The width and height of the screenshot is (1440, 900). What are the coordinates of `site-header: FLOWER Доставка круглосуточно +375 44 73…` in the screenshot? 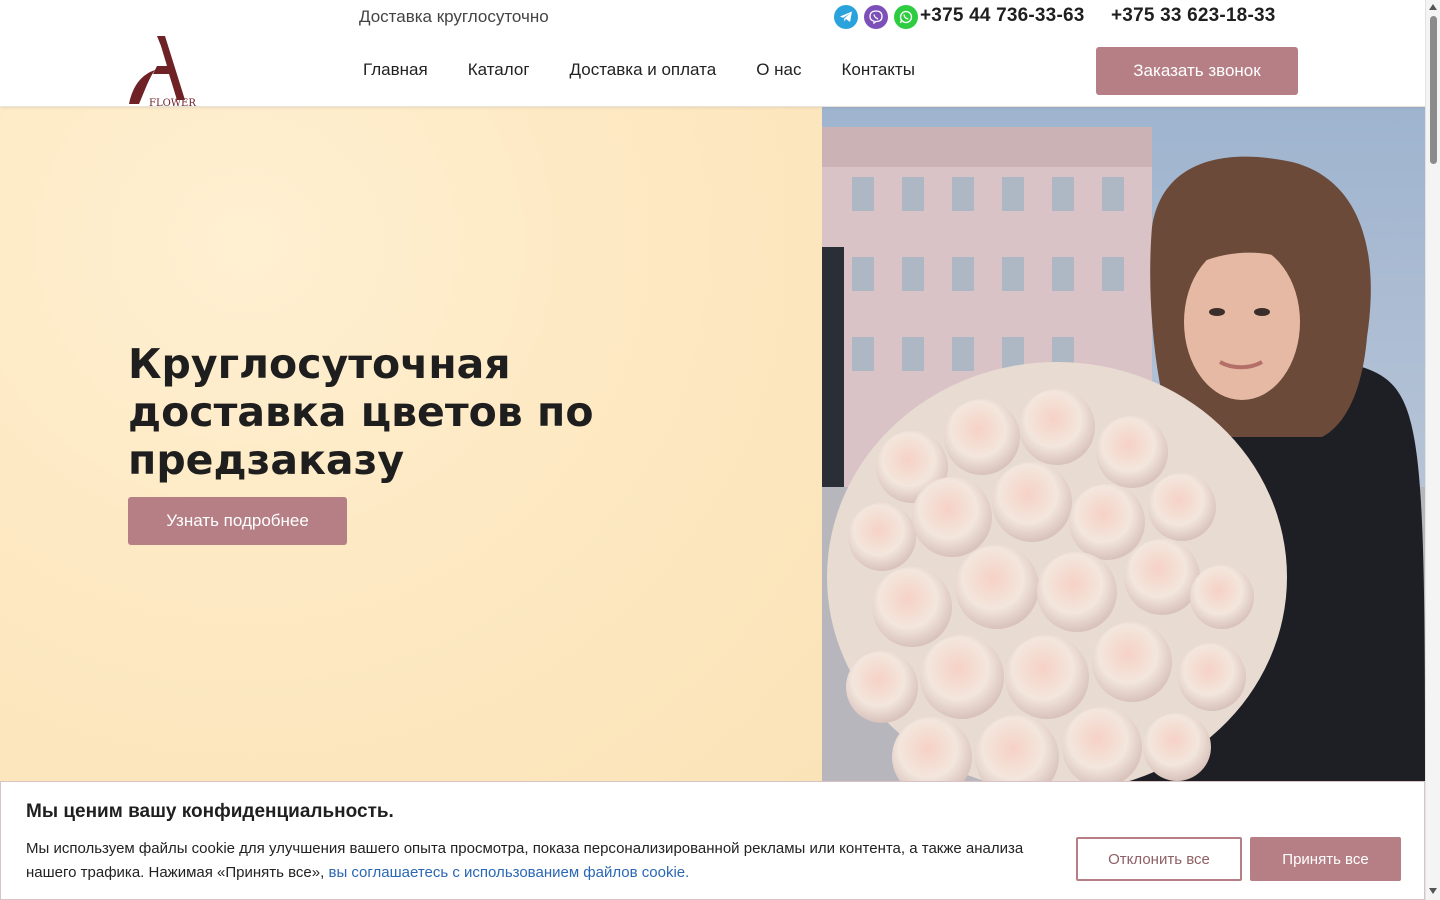 It's located at (712, 54).